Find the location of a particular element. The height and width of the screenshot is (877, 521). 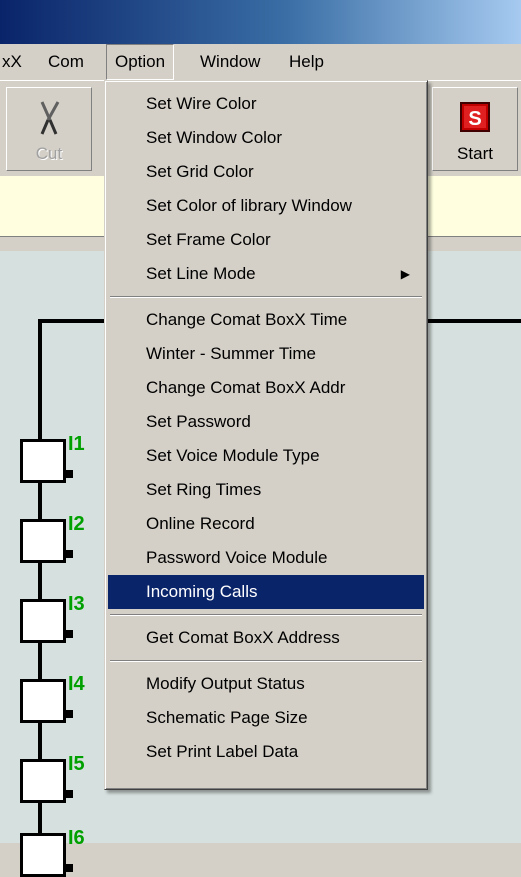

submenu-arrow-icon: ▶ is located at coordinates (405, 274).